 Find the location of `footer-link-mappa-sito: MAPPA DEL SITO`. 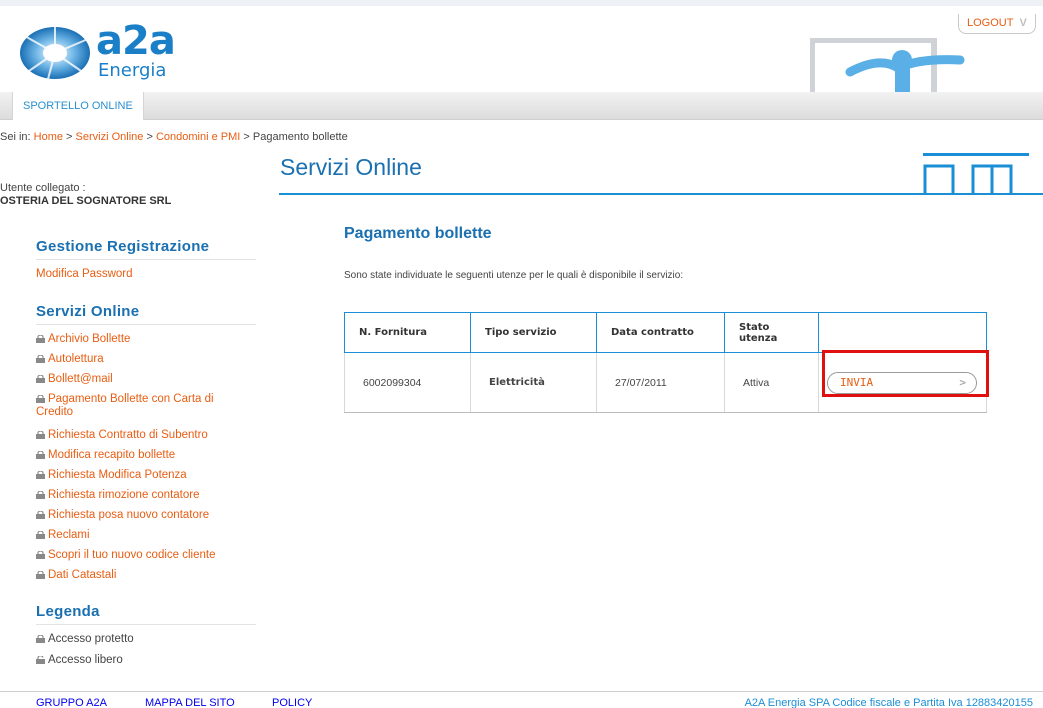

footer-link-mappa-sito: MAPPA DEL SITO is located at coordinates (190, 702).